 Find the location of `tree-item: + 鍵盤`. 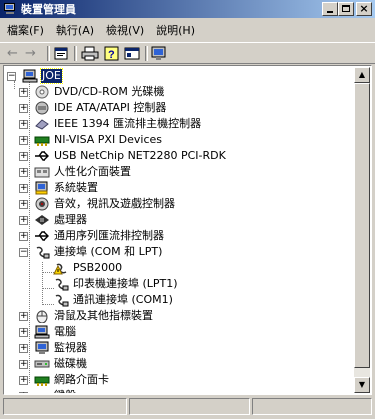

tree-item: + 鍵盤 is located at coordinates (48, 390).